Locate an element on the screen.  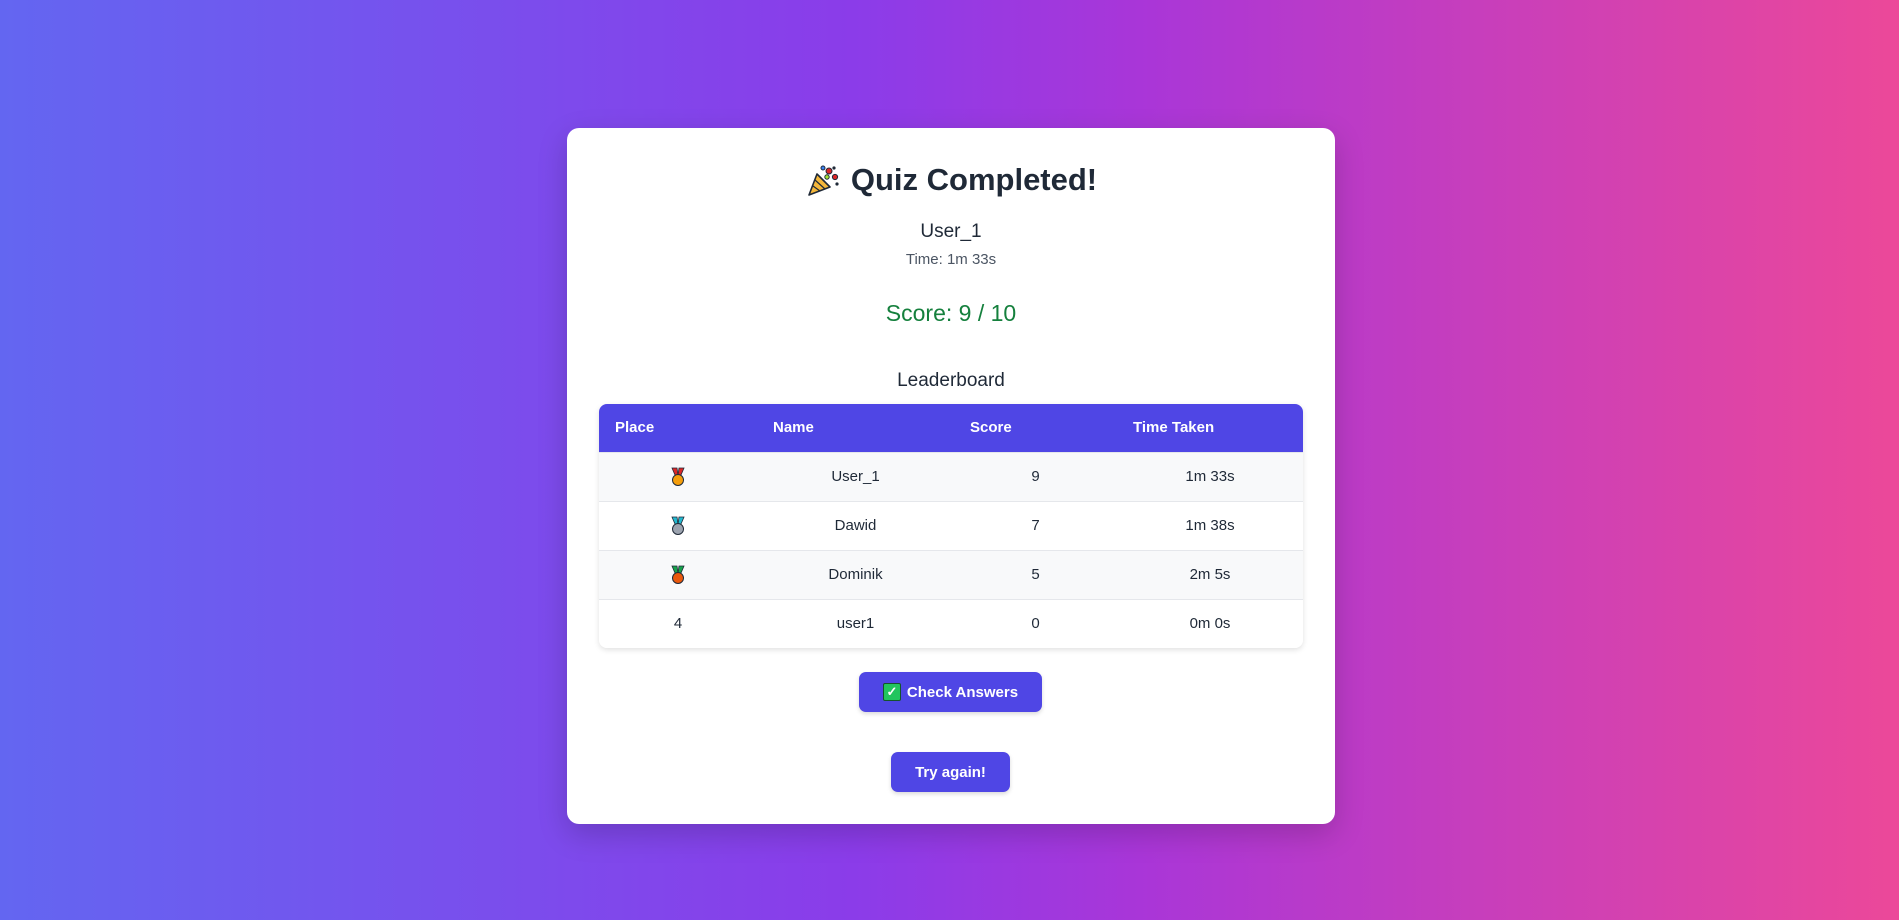
party-popper-icon is located at coordinates (823, 180).